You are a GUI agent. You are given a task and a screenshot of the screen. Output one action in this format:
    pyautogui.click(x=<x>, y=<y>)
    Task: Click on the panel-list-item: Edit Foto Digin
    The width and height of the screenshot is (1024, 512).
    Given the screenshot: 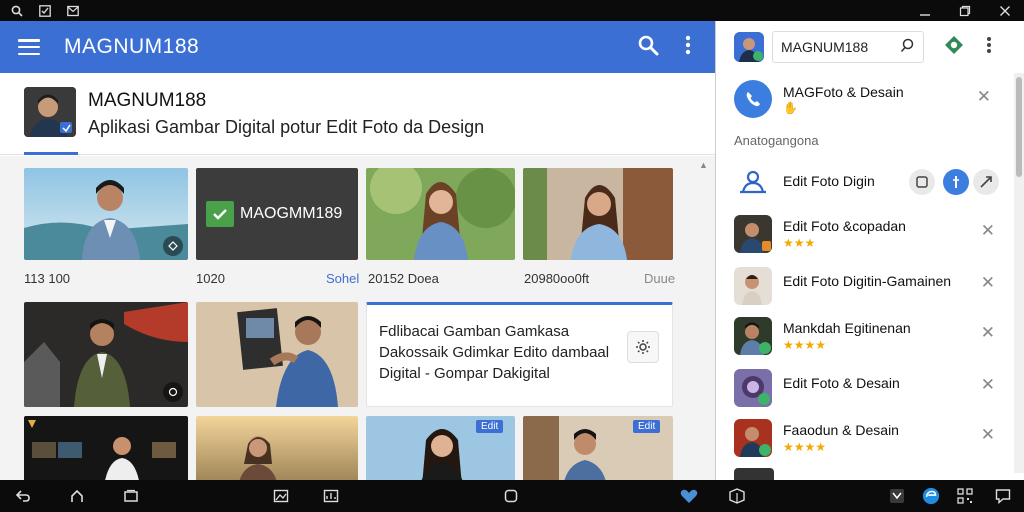 What is the action you would take?
    pyautogui.click(x=863, y=183)
    